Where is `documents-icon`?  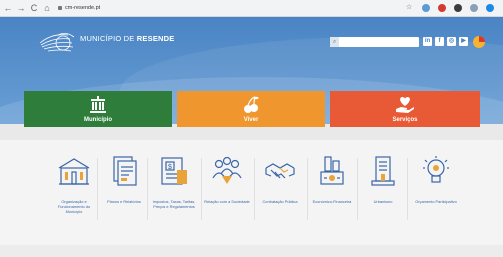
documents-icon is located at coordinates (125, 171).